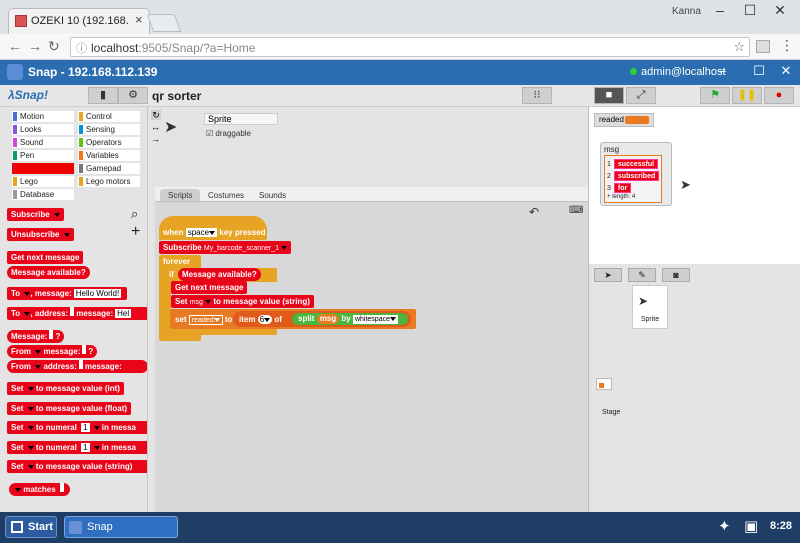 Image resolution: width=800 pixels, height=543 pixels. What do you see at coordinates (40, 234) in the screenshot?
I see `block-unsubscribe: Unsubscribe` at bounding box center [40, 234].